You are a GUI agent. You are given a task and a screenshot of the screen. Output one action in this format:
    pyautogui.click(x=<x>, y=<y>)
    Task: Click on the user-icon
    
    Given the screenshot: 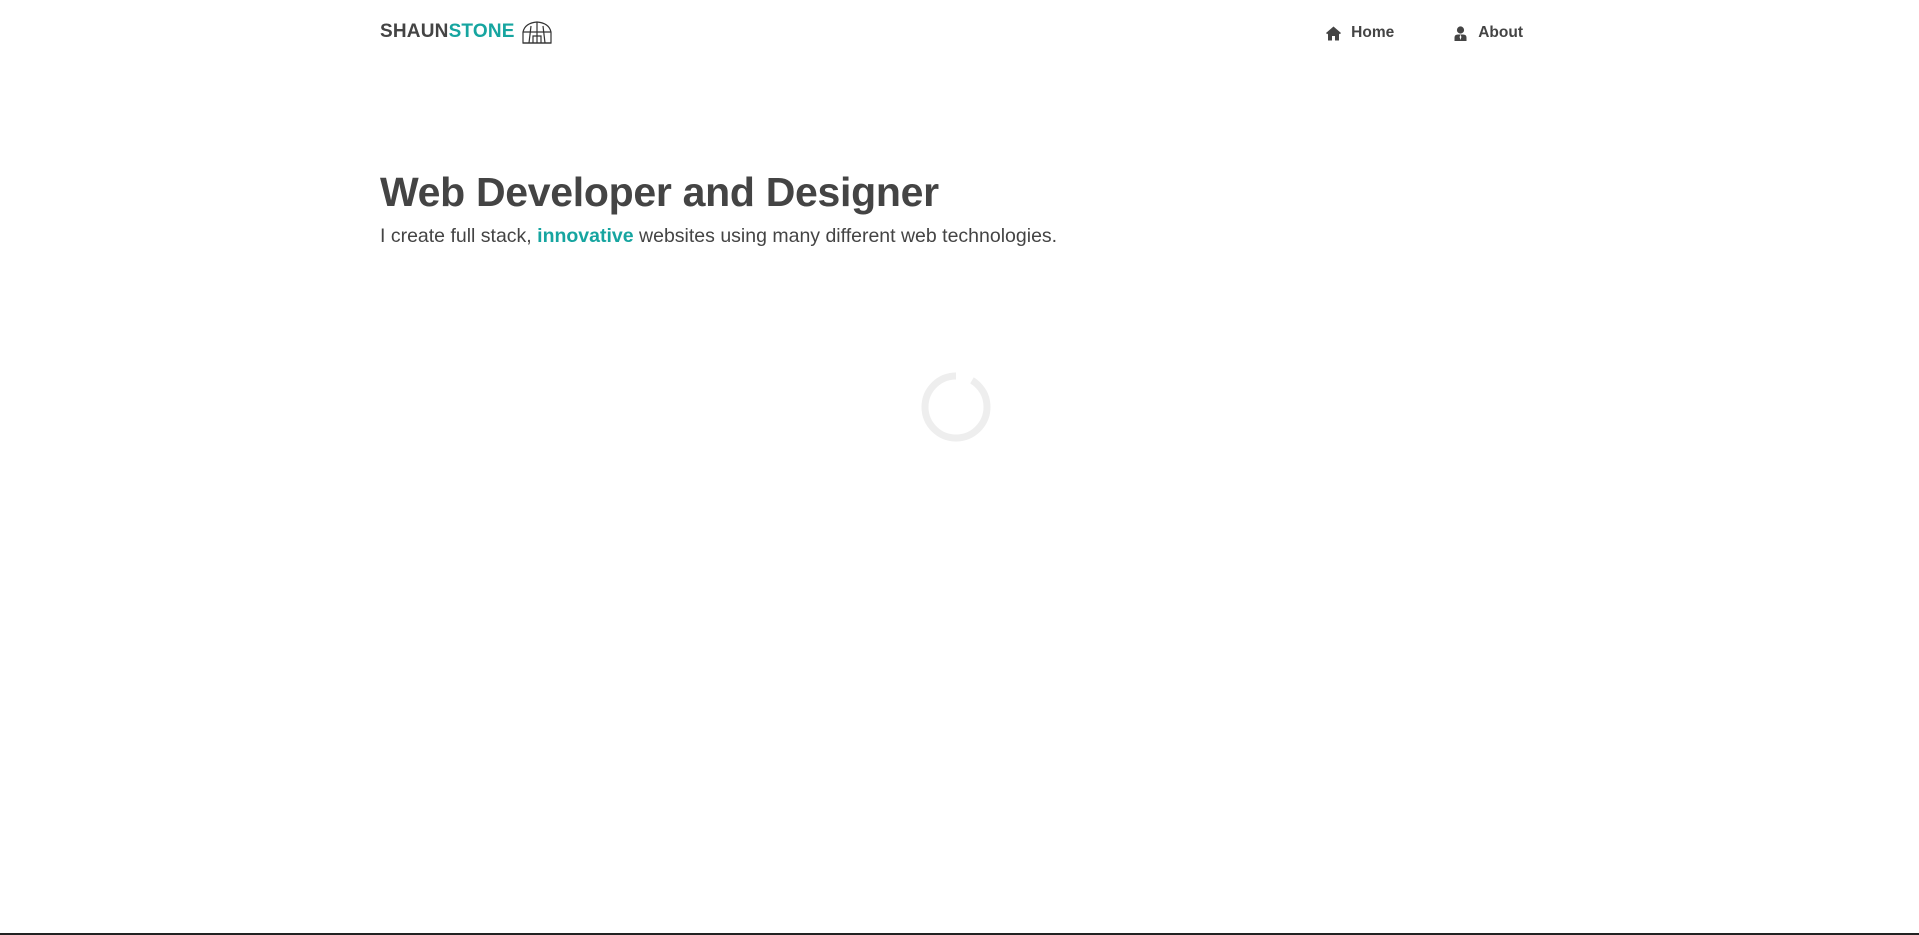 What is the action you would take?
    pyautogui.click(x=1460, y=33)
    